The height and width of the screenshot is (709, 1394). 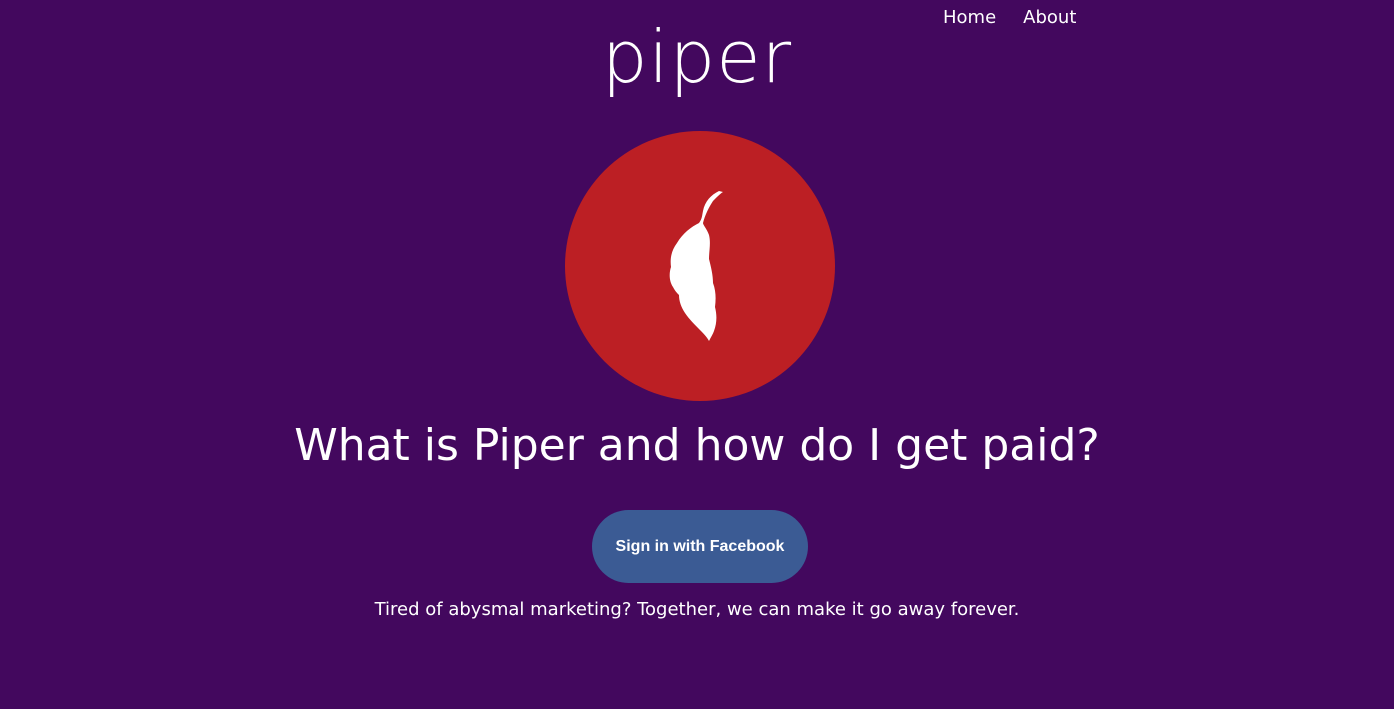 What do you see at coordinates (697, 445) in the screenshot?
I see `page-headline: What is Piper and how do I get paid?` at bounding box center [697, 445].